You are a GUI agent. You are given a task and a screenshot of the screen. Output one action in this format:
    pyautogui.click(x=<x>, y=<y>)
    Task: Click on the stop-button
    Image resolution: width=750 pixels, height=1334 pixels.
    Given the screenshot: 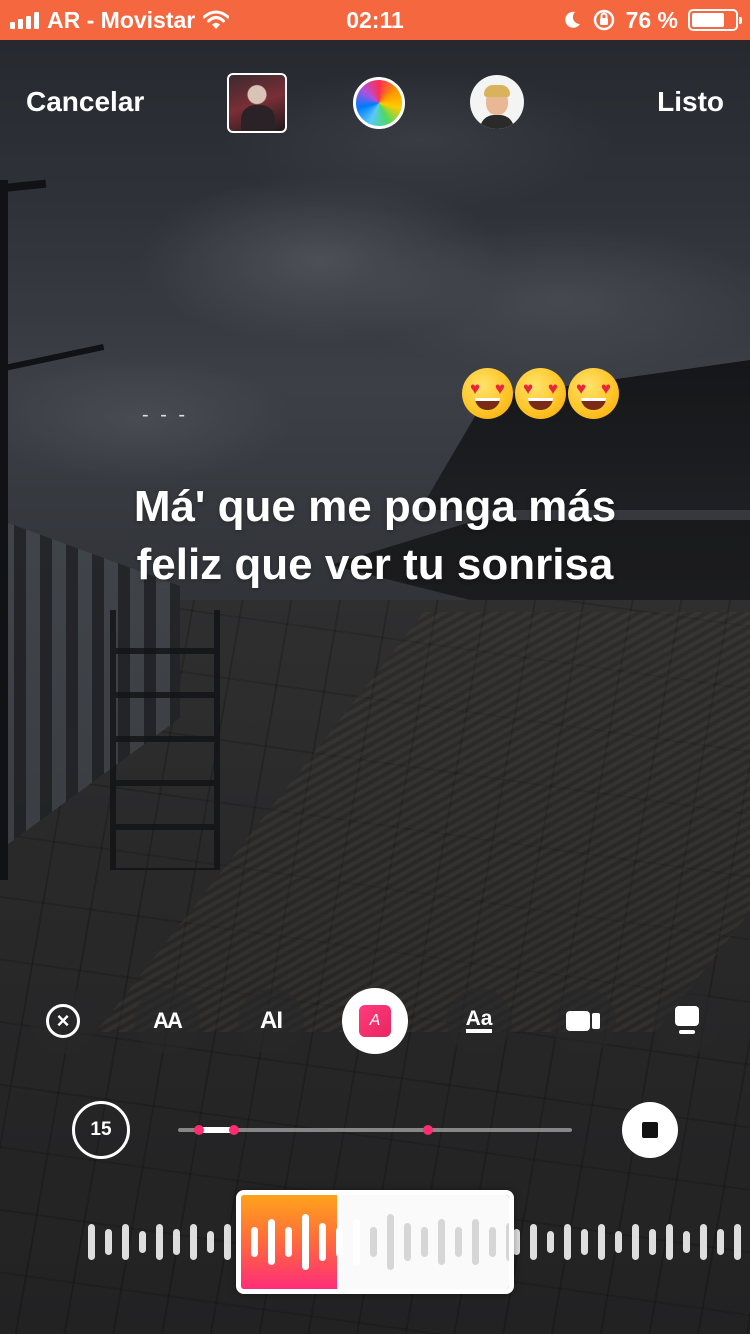 What is the action you would take?
    pyautogui.click(x=650, y=1130)
    